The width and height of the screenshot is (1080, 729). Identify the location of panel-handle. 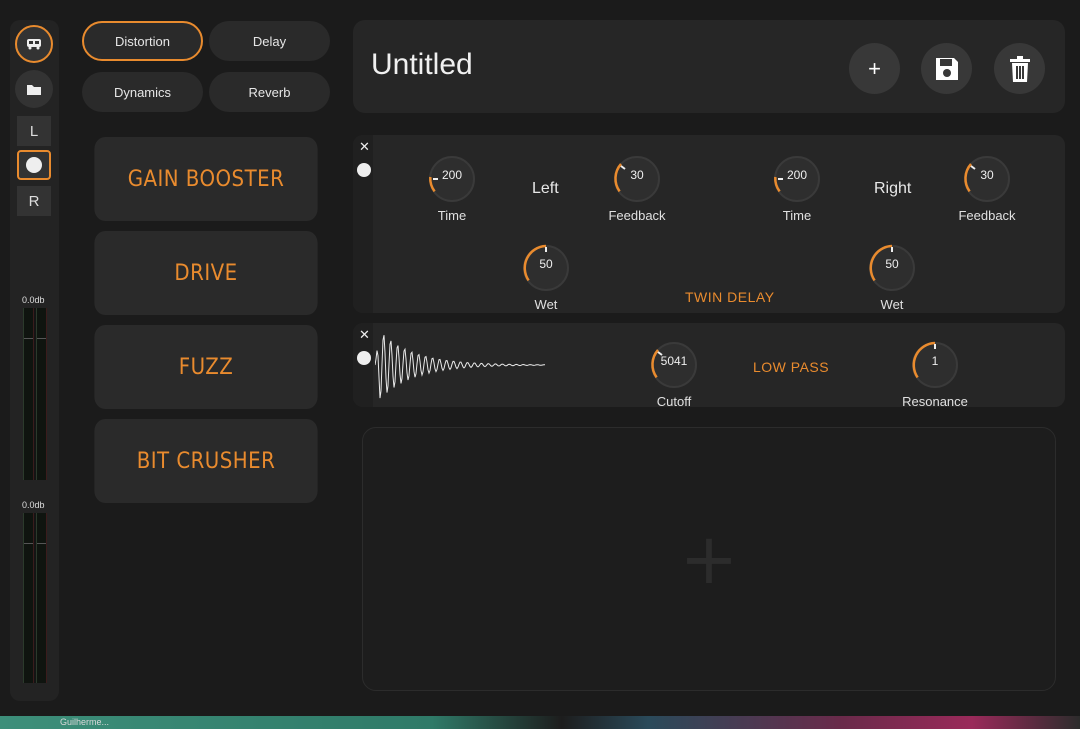
(363, 224).